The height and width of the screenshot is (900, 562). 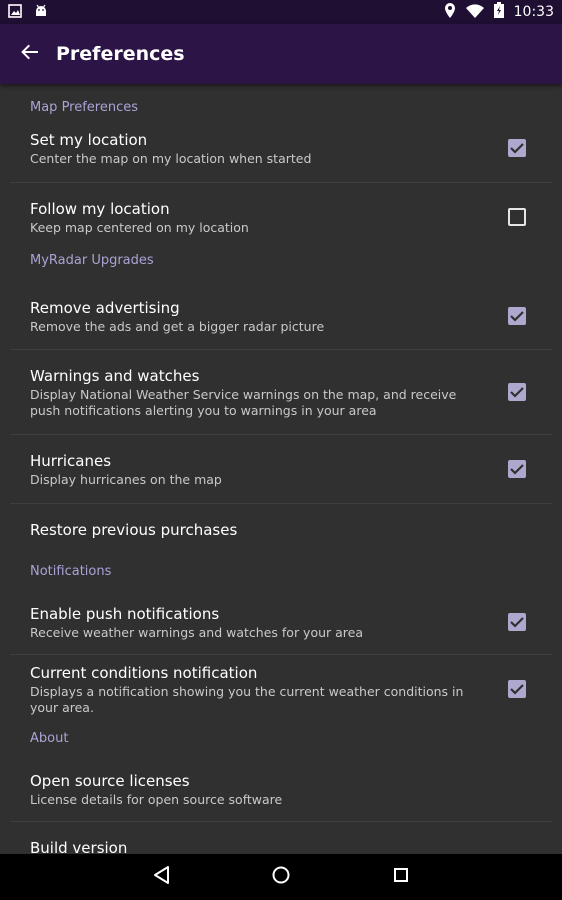 I want to click on wifi-icon, so click(x=474, y=12).